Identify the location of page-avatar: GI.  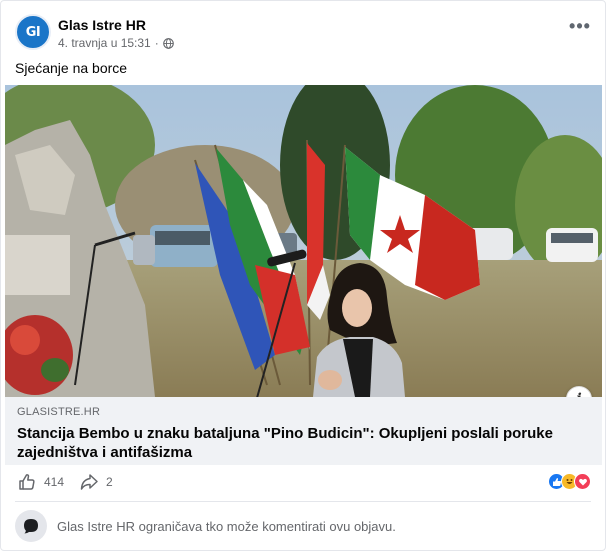
(33, 32).